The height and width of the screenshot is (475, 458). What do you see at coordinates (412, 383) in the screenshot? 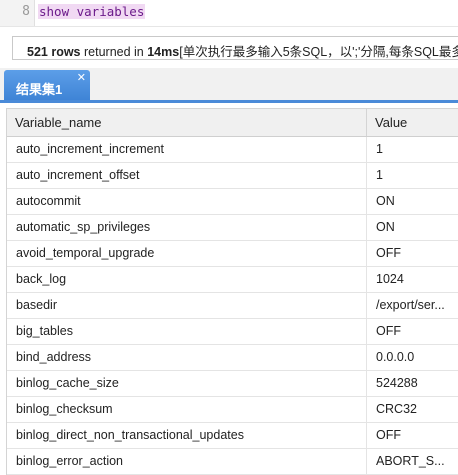
I see `cell-value: 524288` at bounding box center [412, 383].